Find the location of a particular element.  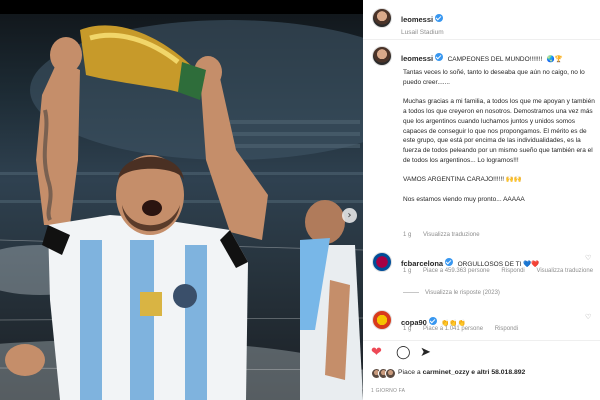

comment-1-replies: Visualizza le risposte (2023) is located at coordinates (456, 293).